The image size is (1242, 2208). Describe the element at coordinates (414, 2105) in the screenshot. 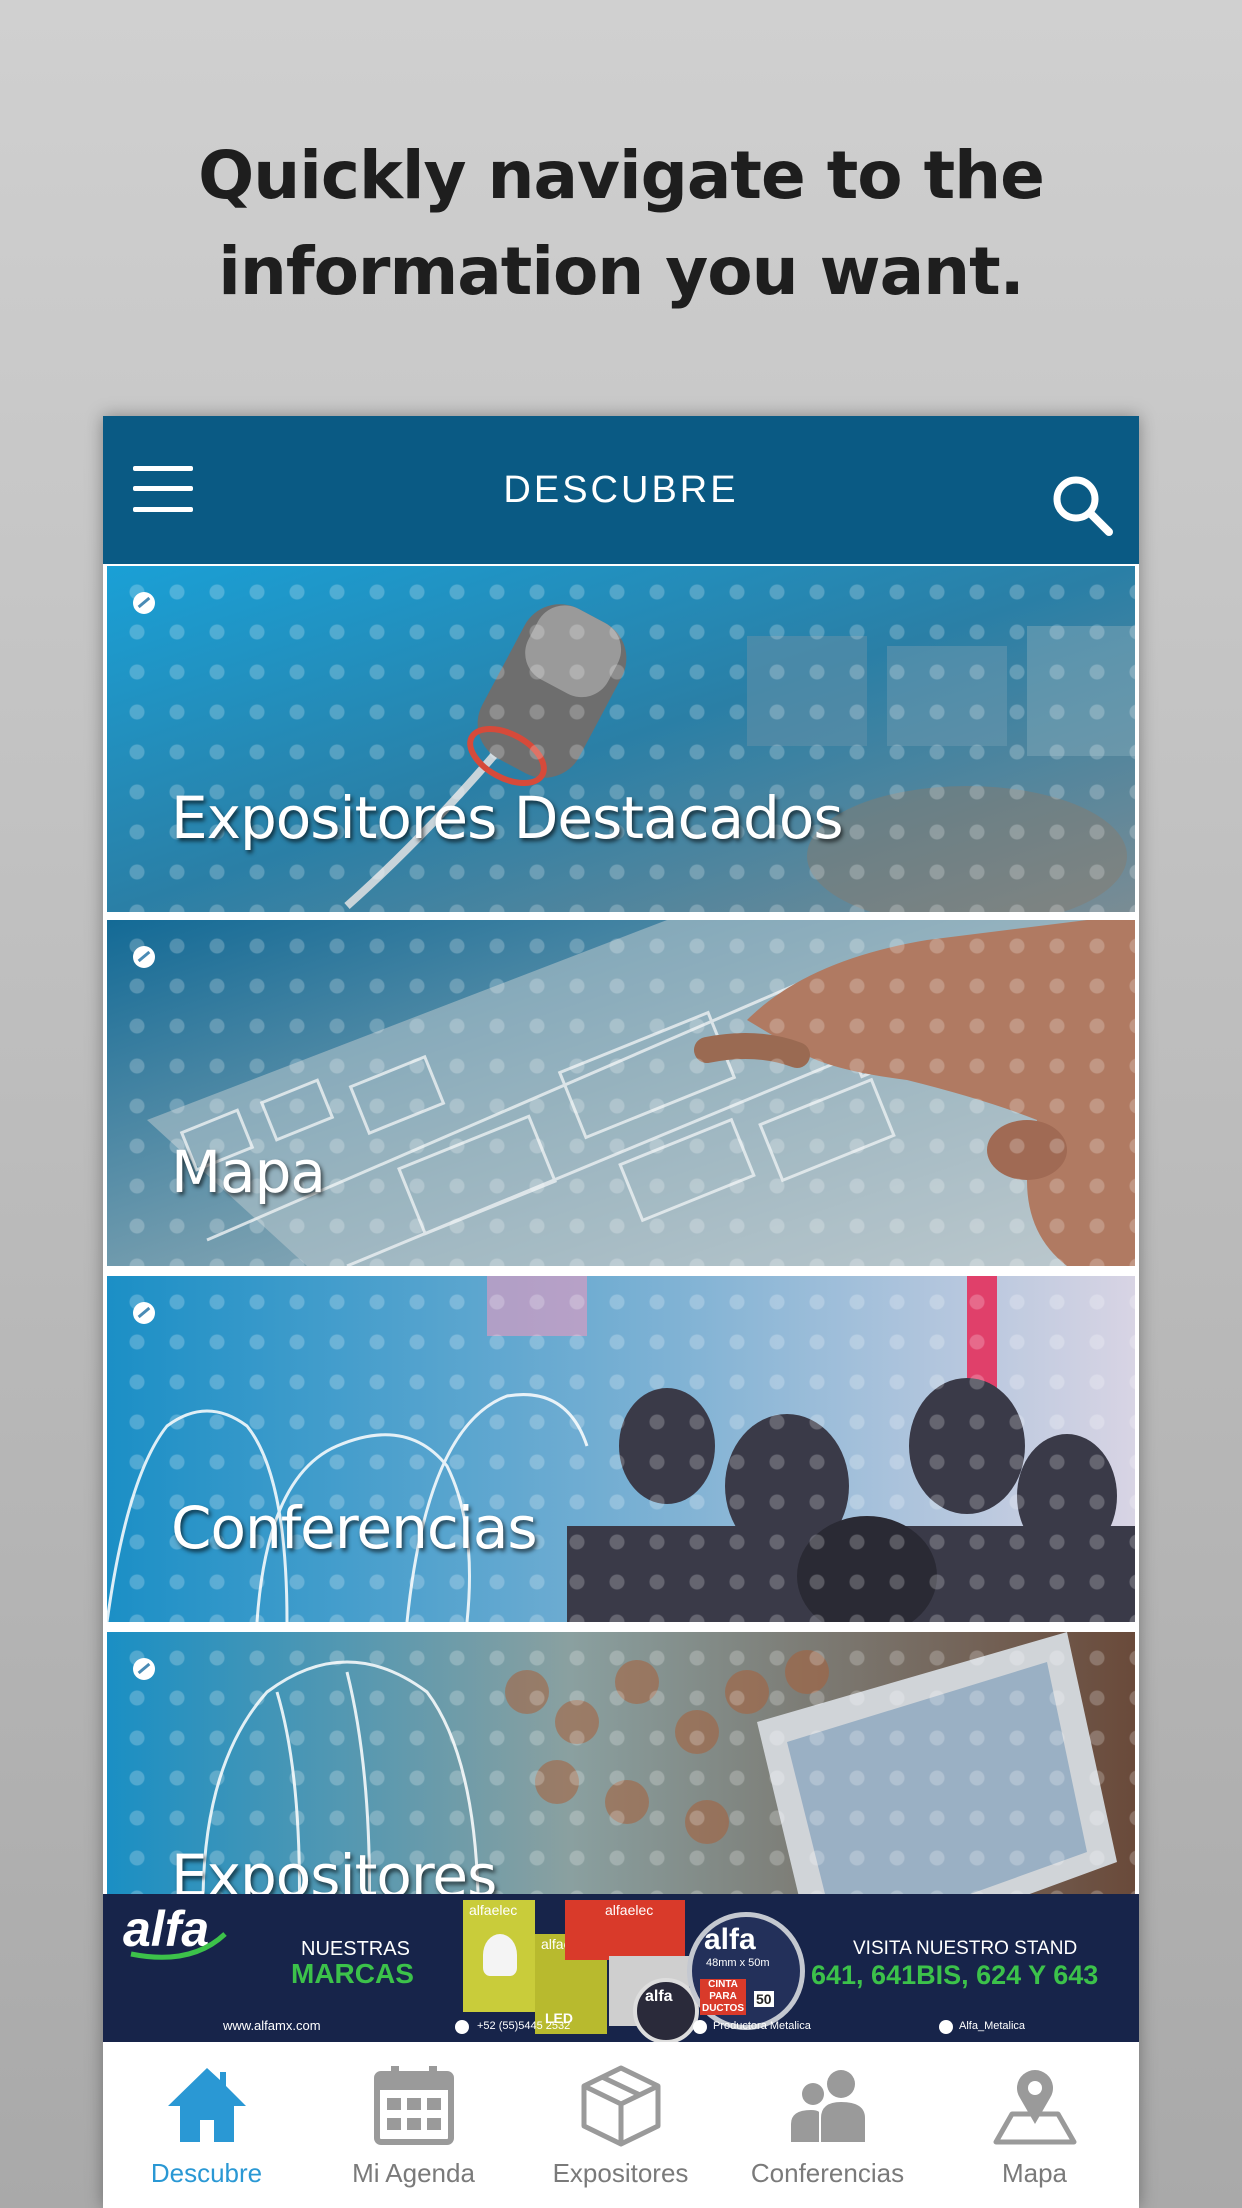

I see `calendar-icon` at that location.